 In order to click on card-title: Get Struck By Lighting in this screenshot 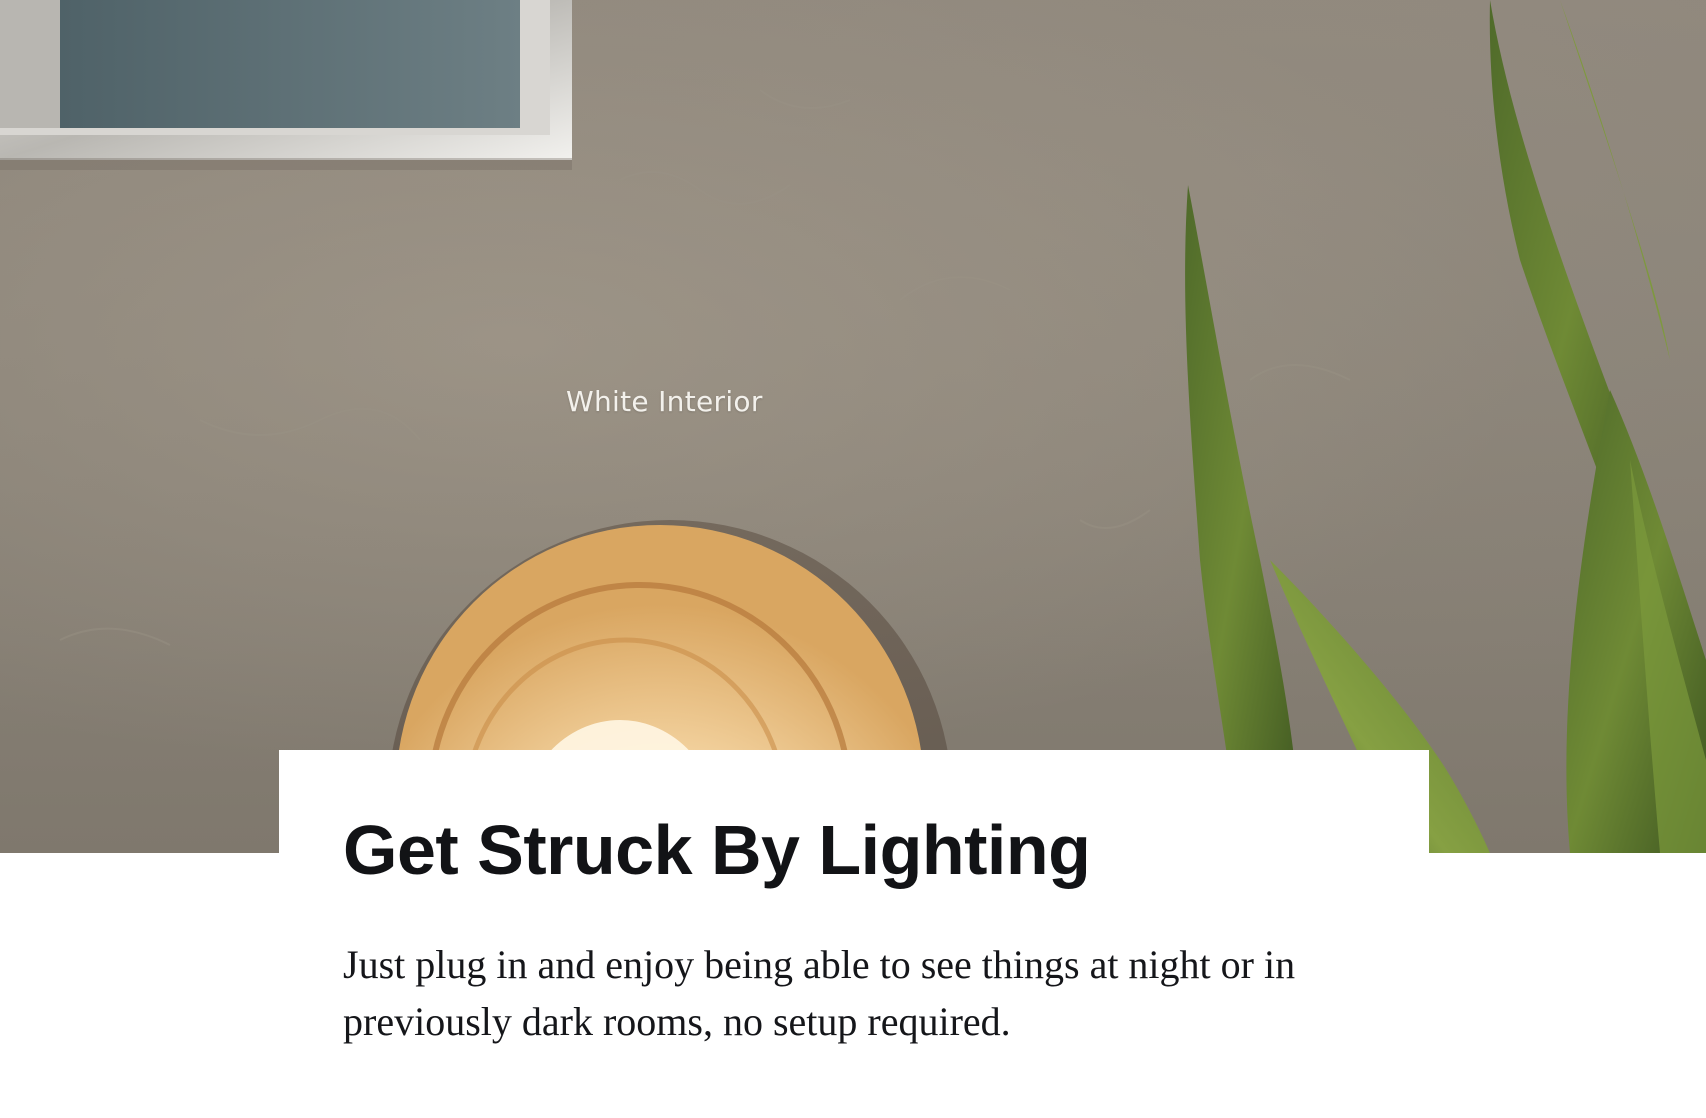, I will do `click(717, 850)`.